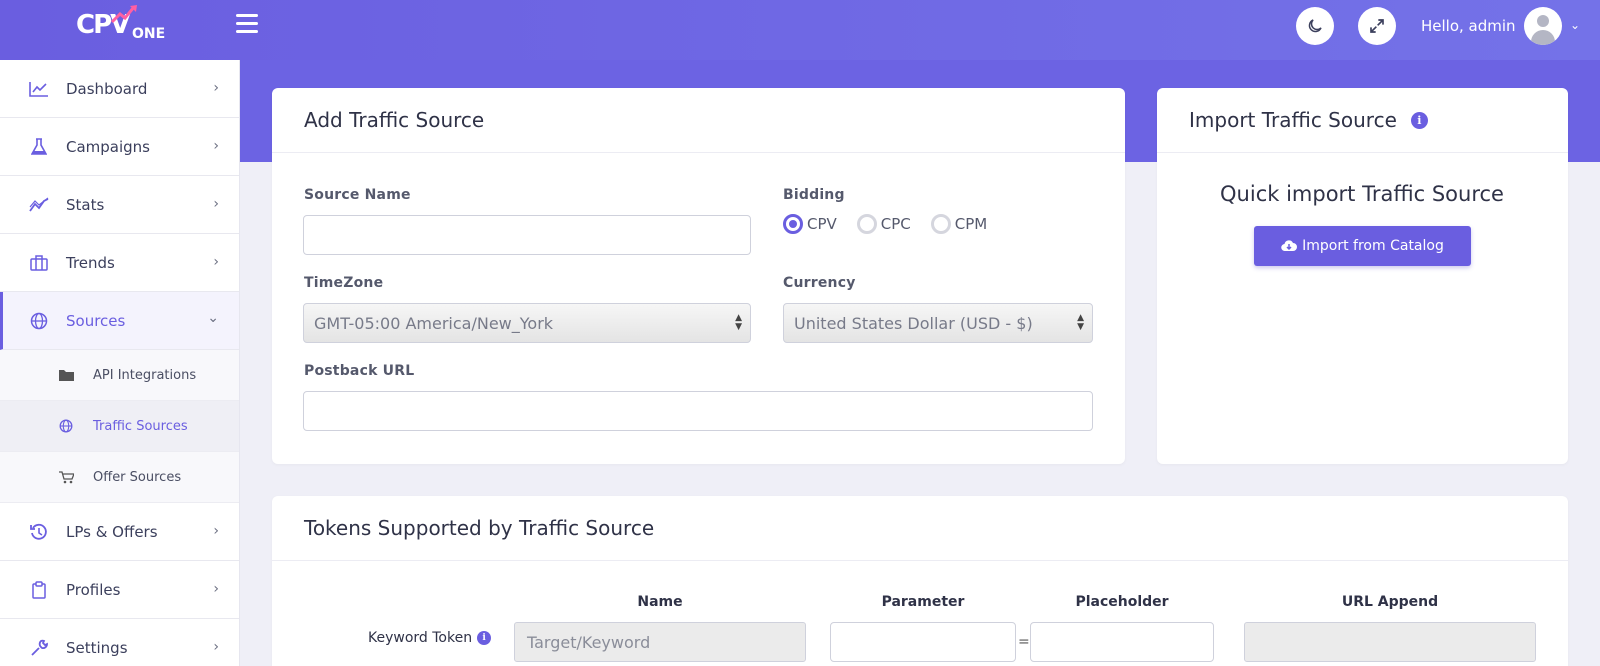 Image resolution: width=1600 pixels, height=666 pixels. Describe the element at coordinates (357, 195) in the screenshot. I see `source-name-label: Source Name` at that location.